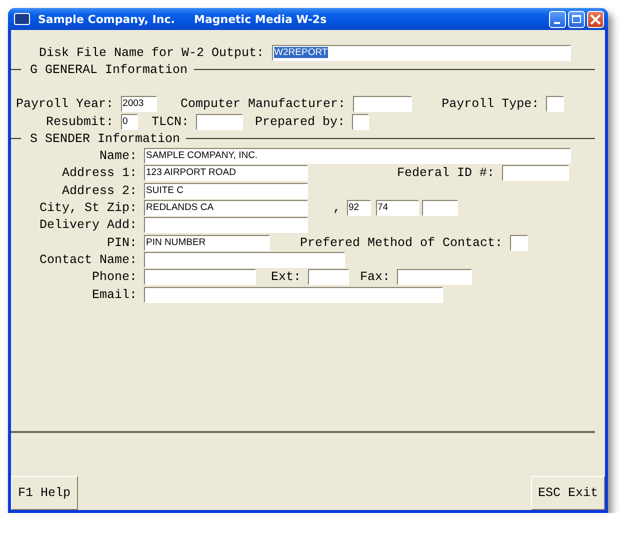  Describe the element at coordinates (595, 19) in the screenshot. I see `close-button` at that location.